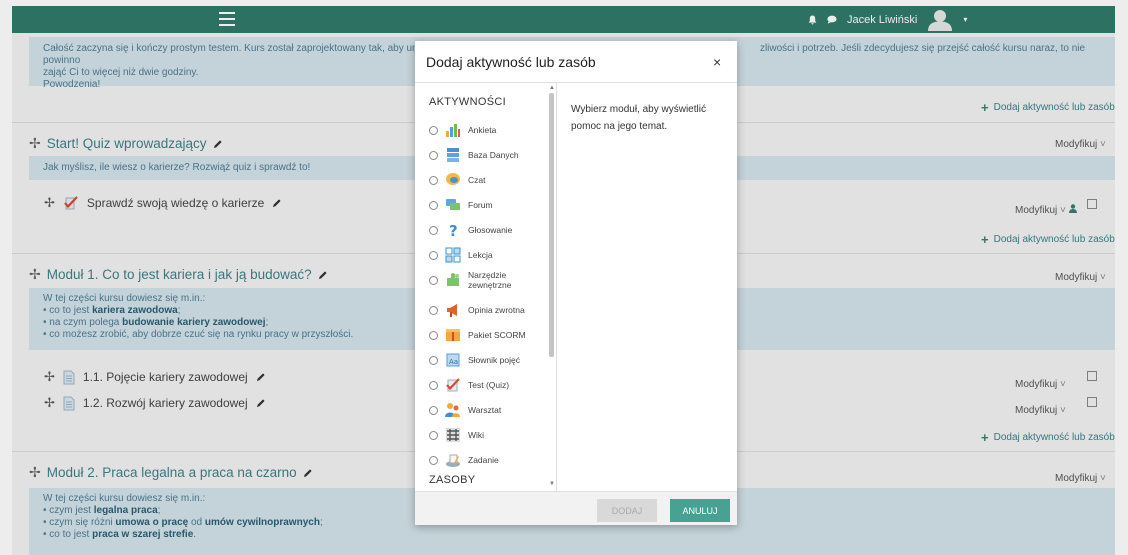 The image size is (1128, 555). I want to click on module-option-label: Narzędzie zewnętrzne, so click(490, 280).